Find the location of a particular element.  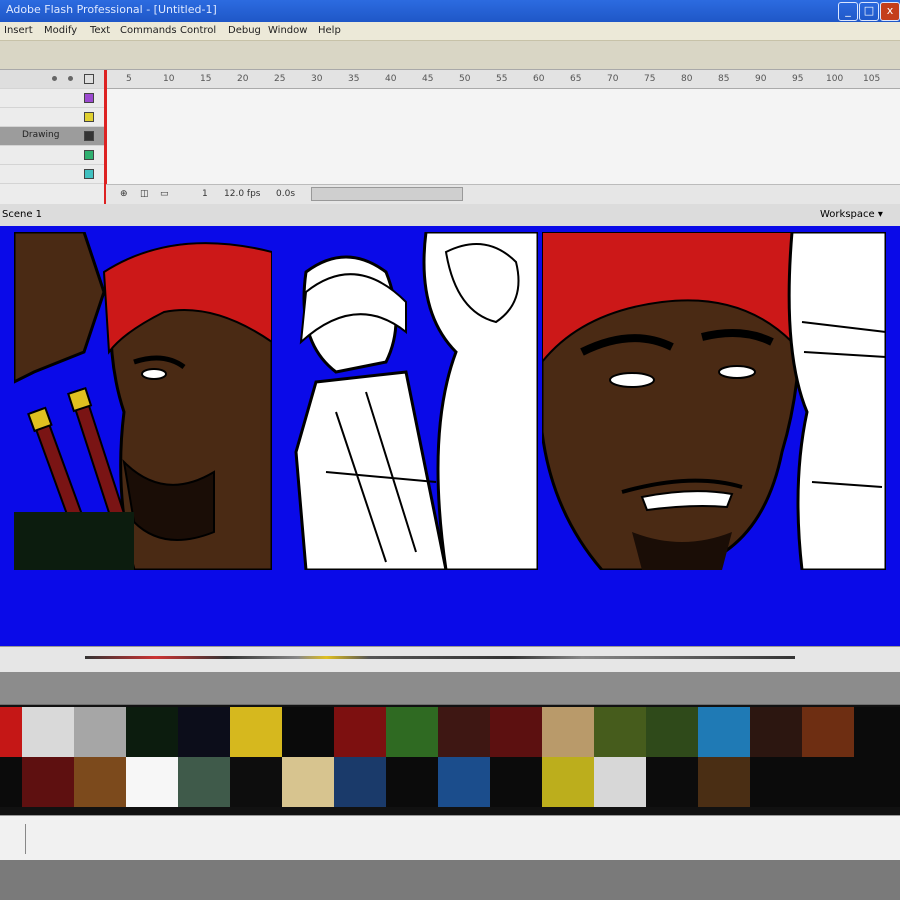

center-frame-icon: ⊕ is located at coordinates (124, 194).